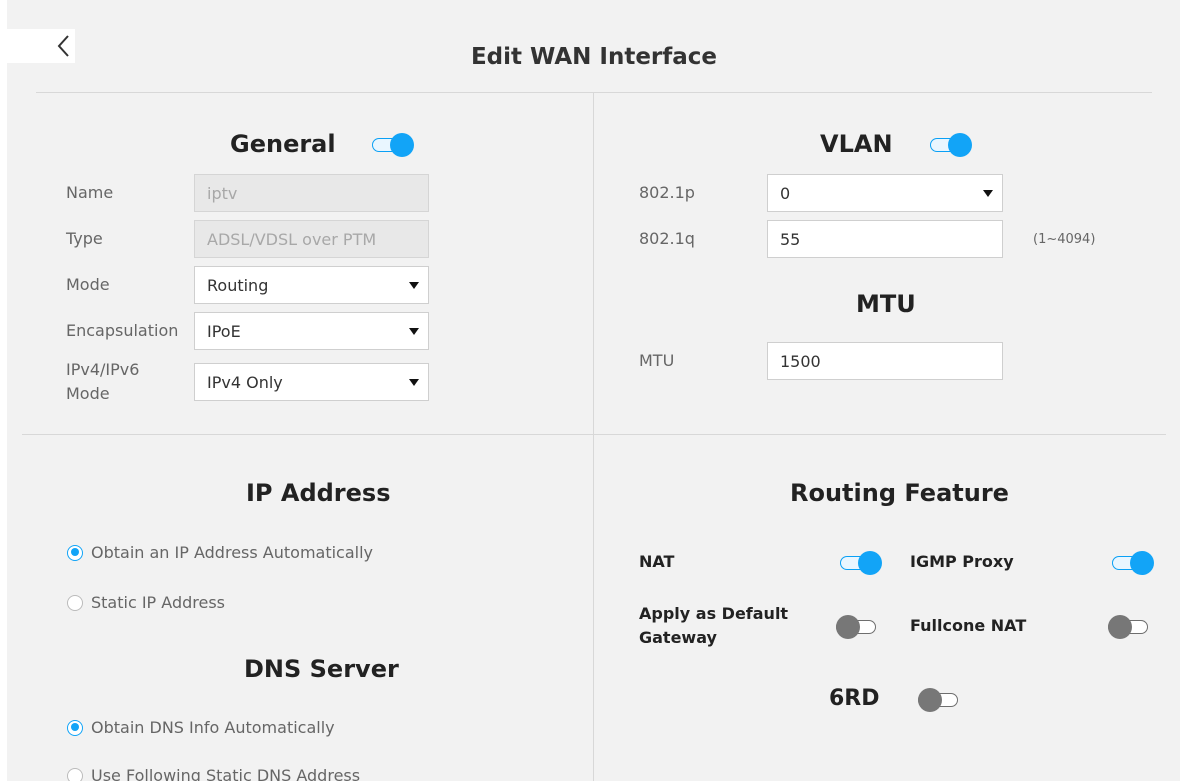 This screenshot has height=781, width=1180. What do you see at coordinates (122, 330) in the screenshot?
I see `encapsulation-label: Encapsulation` at bounding box center [122, 330].